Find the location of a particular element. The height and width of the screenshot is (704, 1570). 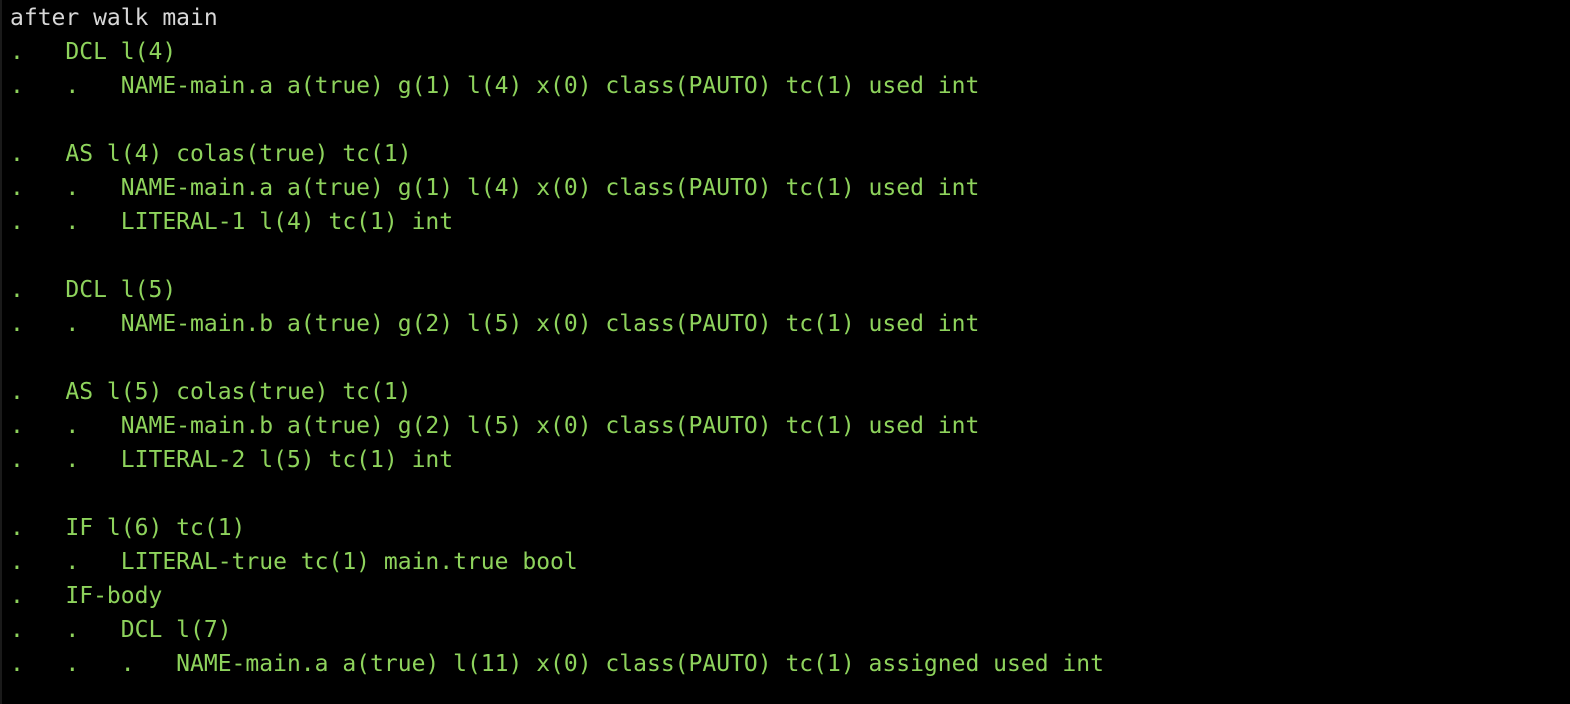

terminal-line-literal-1: . . LITERAL-1 l(4) tc(1) int is located at coordinates (232, 222).